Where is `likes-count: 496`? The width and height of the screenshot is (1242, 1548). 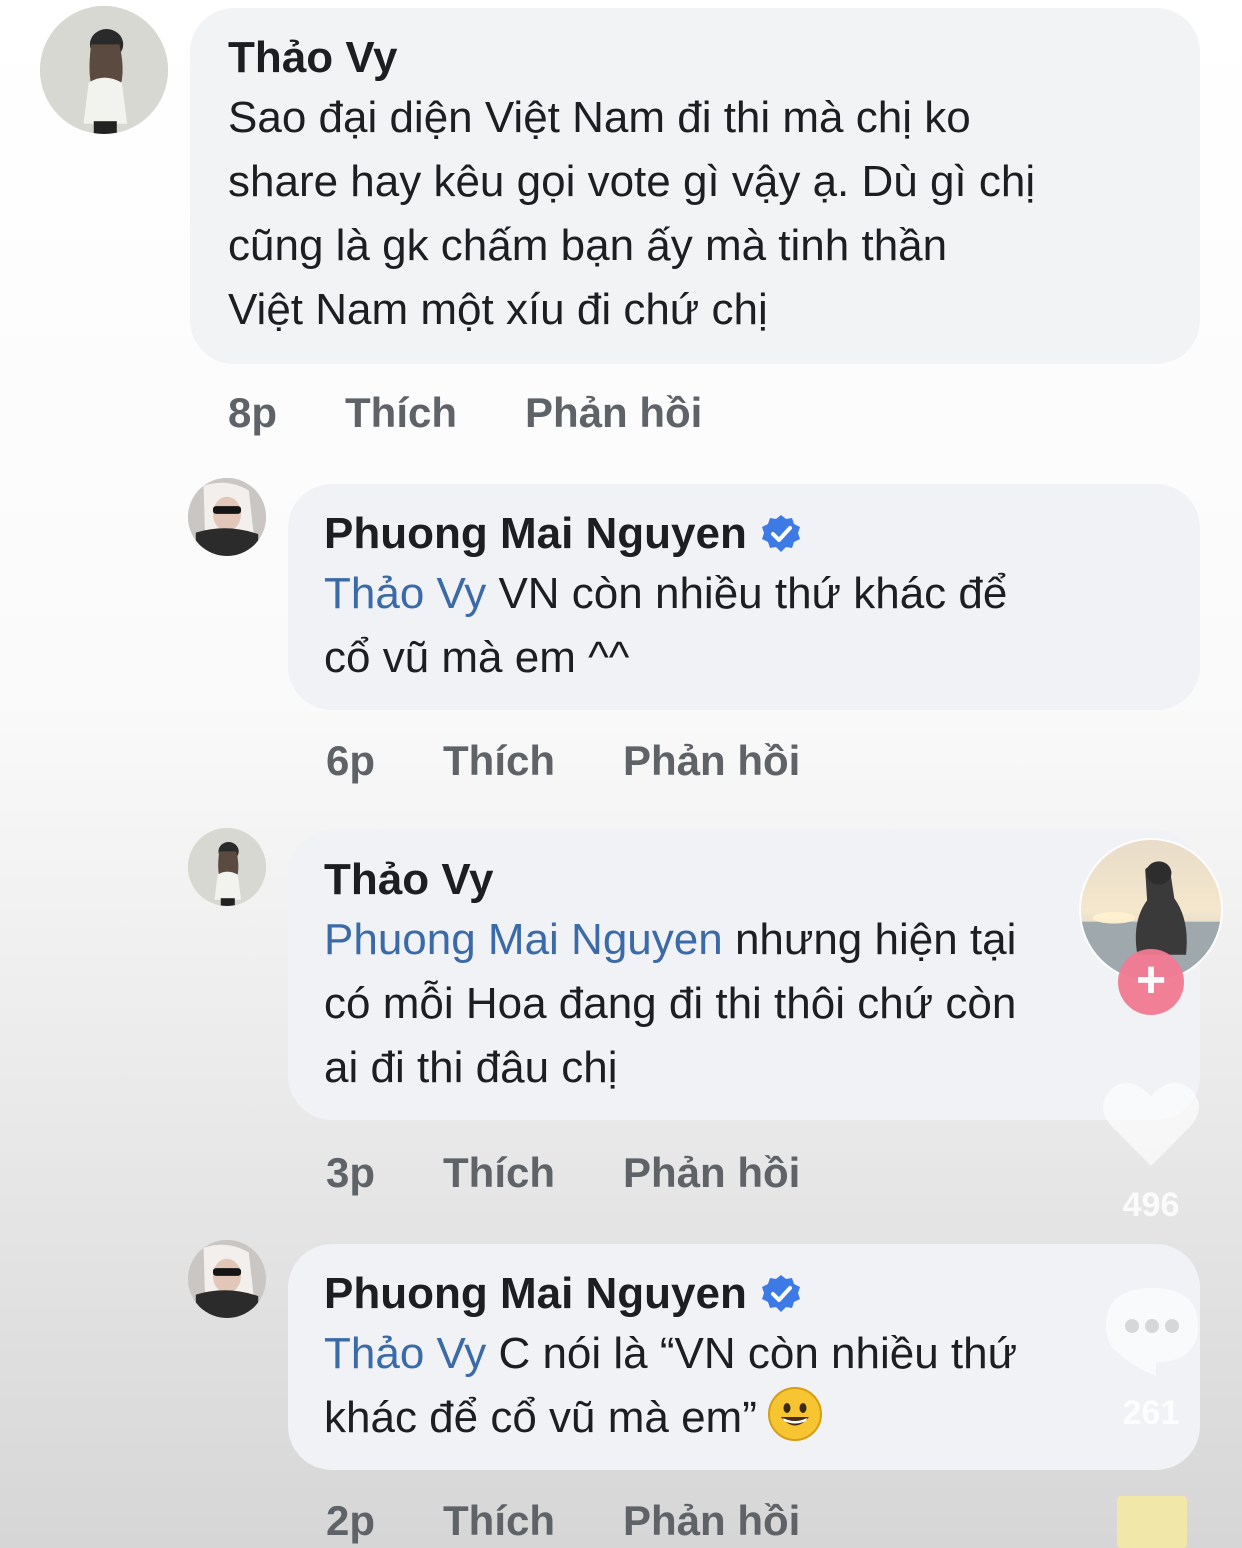 likes-count: 496 is located at coordinates (1151, 1205).